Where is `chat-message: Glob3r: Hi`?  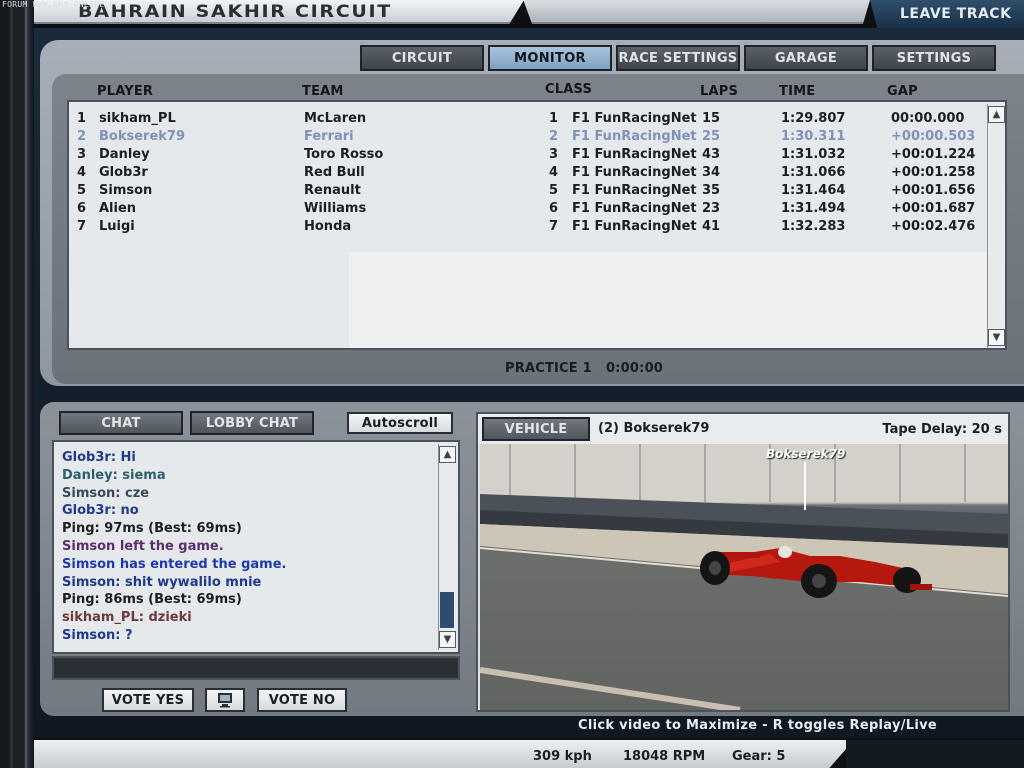 chat-message: Glob3r: Hi is located at coordinates (99, 457).